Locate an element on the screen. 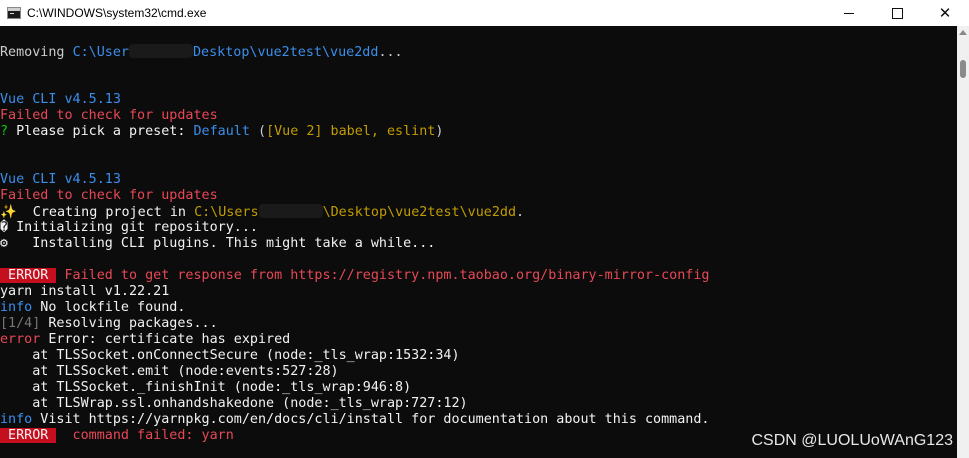  console-line-stack-2: at TLSSocket.emit (node:events:527:28) is located at coordinates (169, 371).